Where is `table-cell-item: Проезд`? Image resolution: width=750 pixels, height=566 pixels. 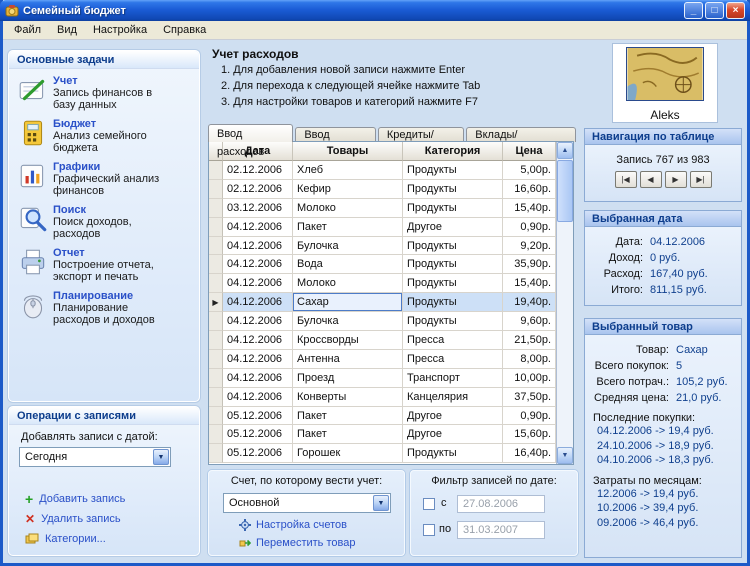
table-cell-item: Проезд is located at coordinates (348, 378).